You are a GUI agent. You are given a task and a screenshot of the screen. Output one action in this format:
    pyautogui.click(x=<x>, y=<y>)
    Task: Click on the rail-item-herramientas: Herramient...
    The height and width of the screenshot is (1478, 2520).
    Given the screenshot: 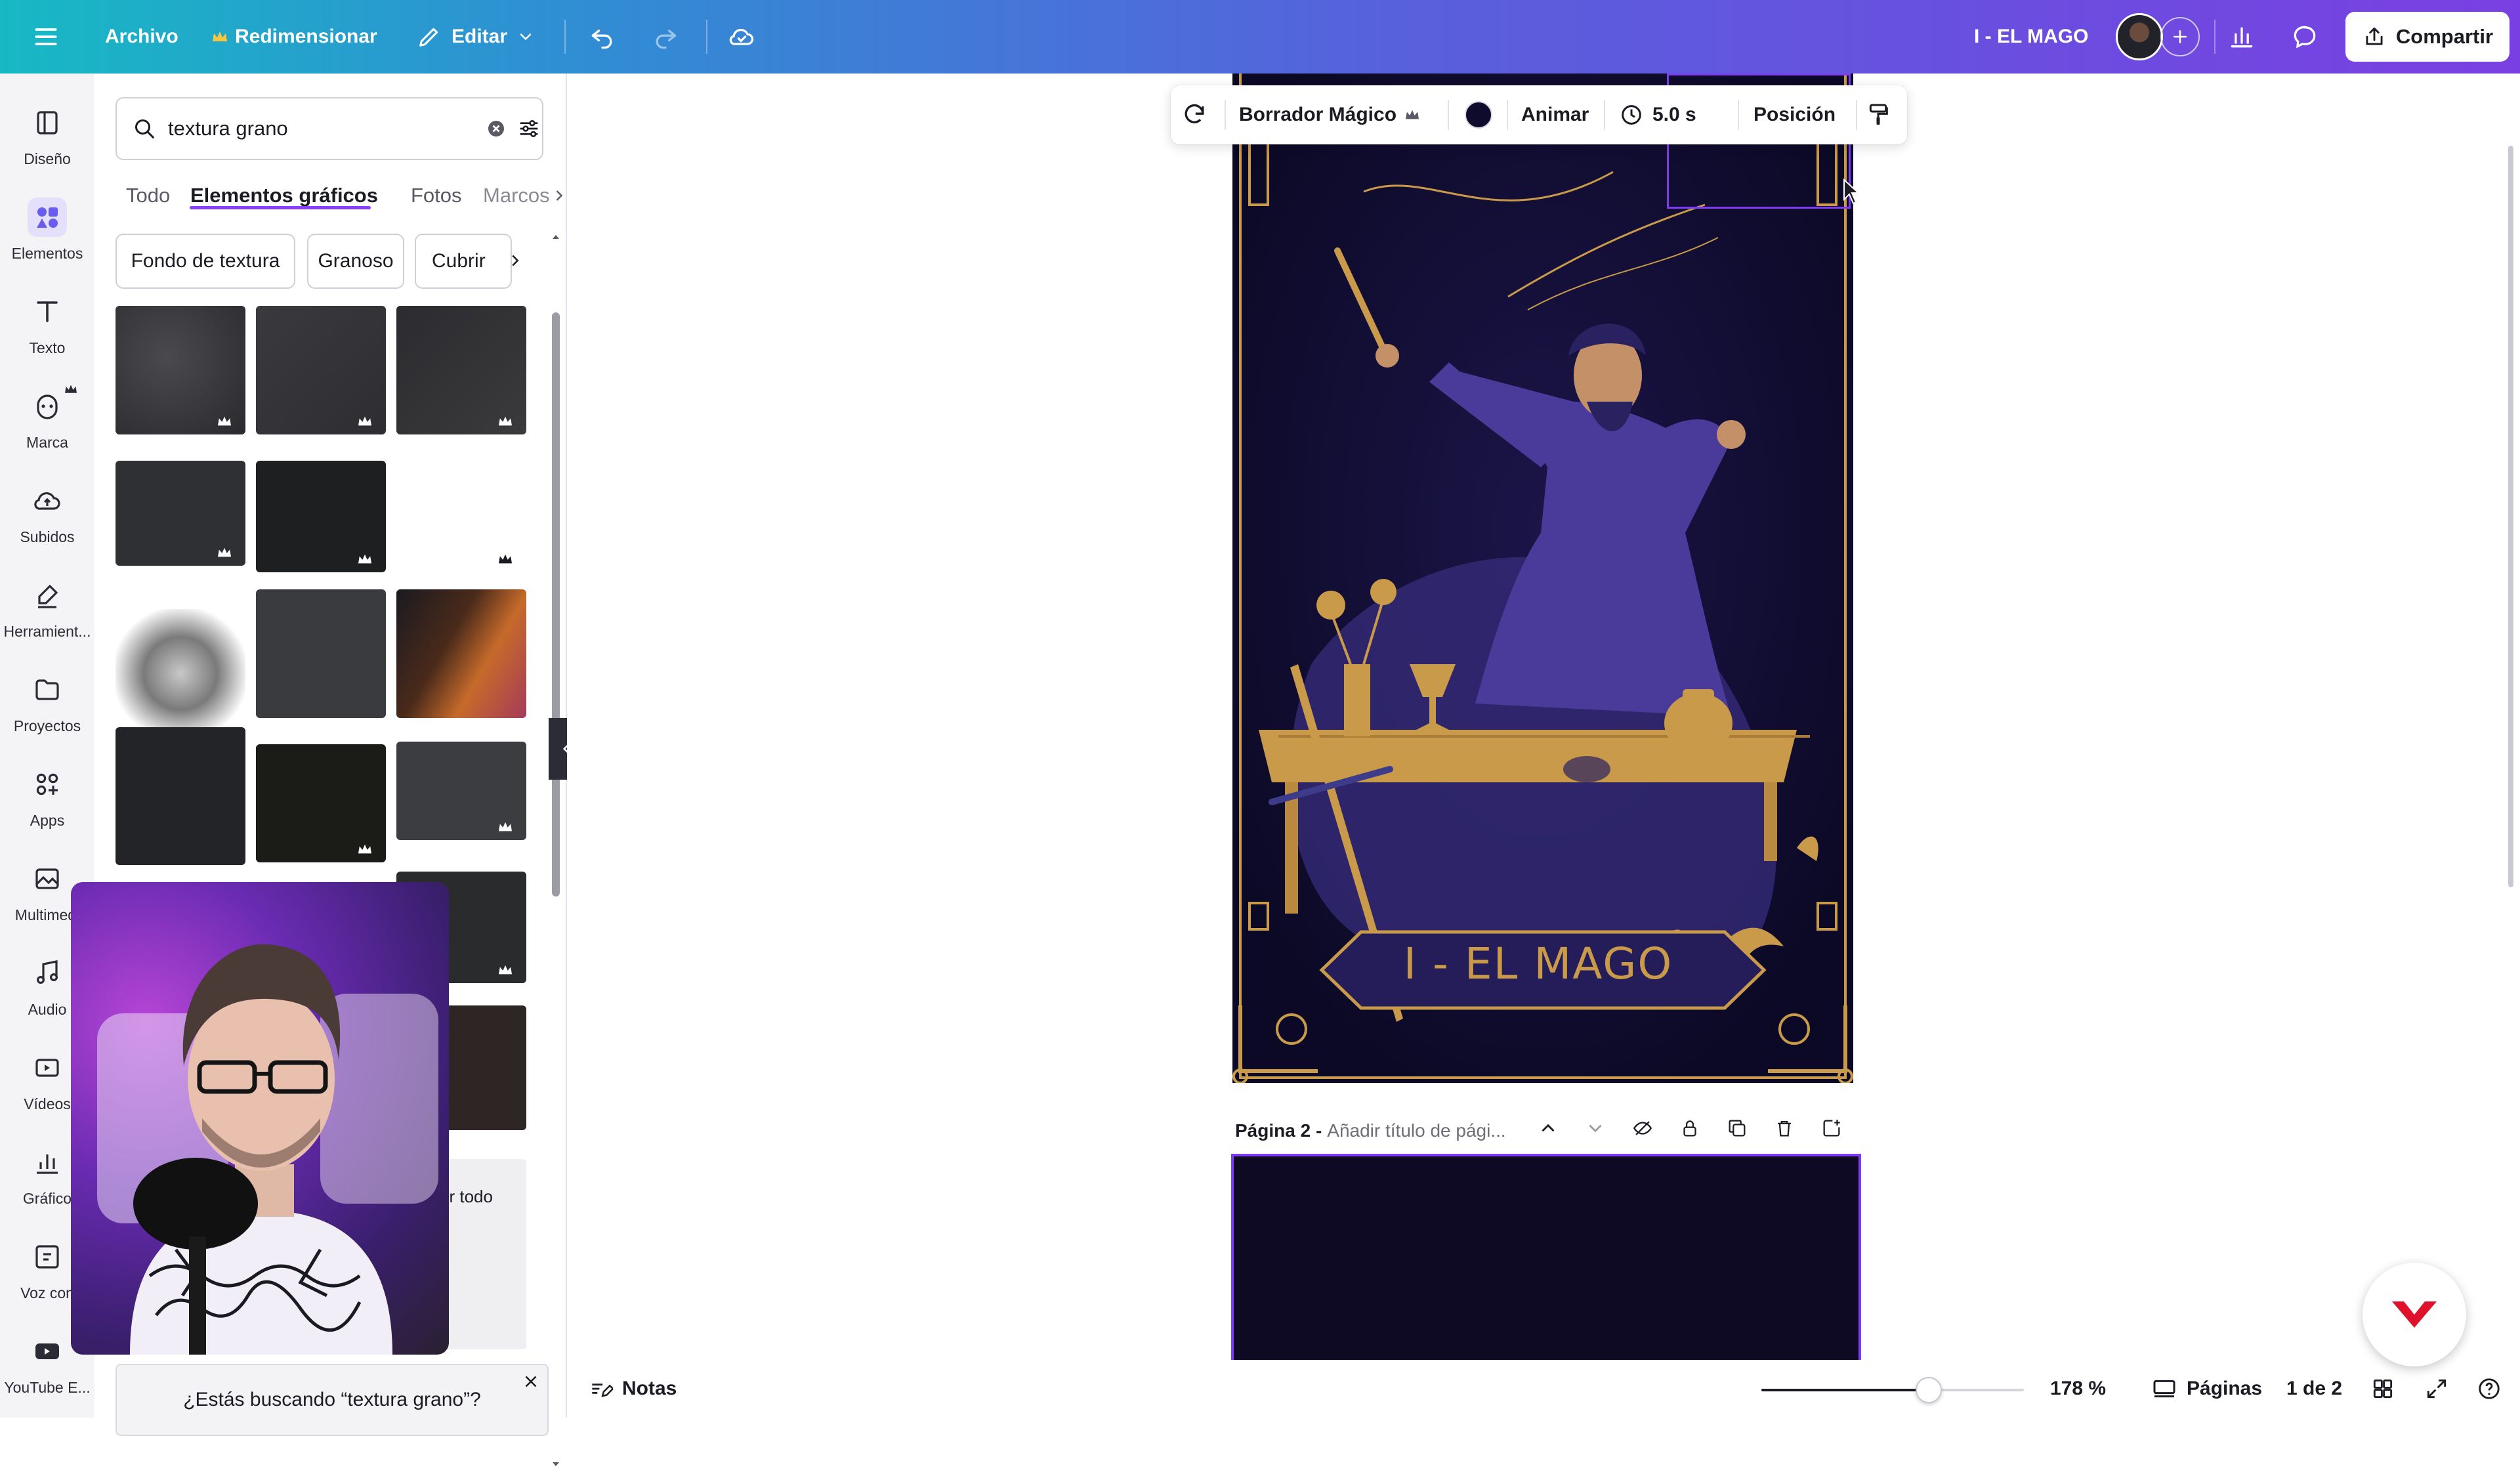 What is the action you would take?
    pyautogui.click(x=47, y=608)
    